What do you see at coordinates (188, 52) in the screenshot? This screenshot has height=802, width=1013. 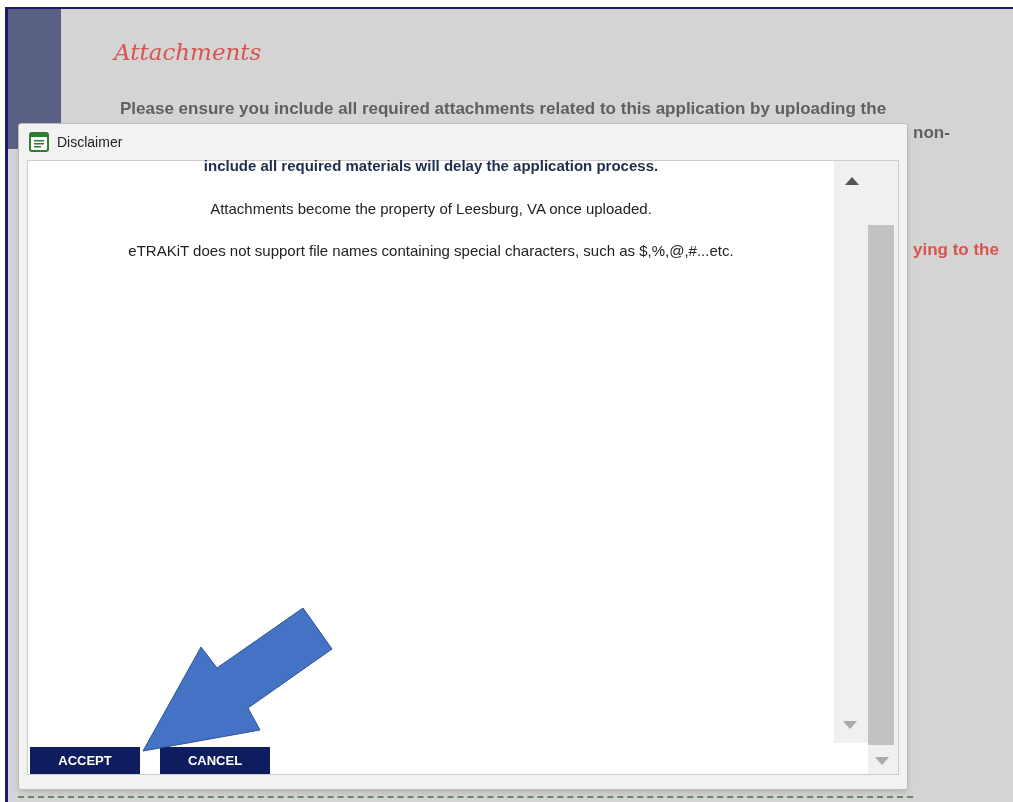 I see `page-title: Attachments` at bounding box center [188, 52].